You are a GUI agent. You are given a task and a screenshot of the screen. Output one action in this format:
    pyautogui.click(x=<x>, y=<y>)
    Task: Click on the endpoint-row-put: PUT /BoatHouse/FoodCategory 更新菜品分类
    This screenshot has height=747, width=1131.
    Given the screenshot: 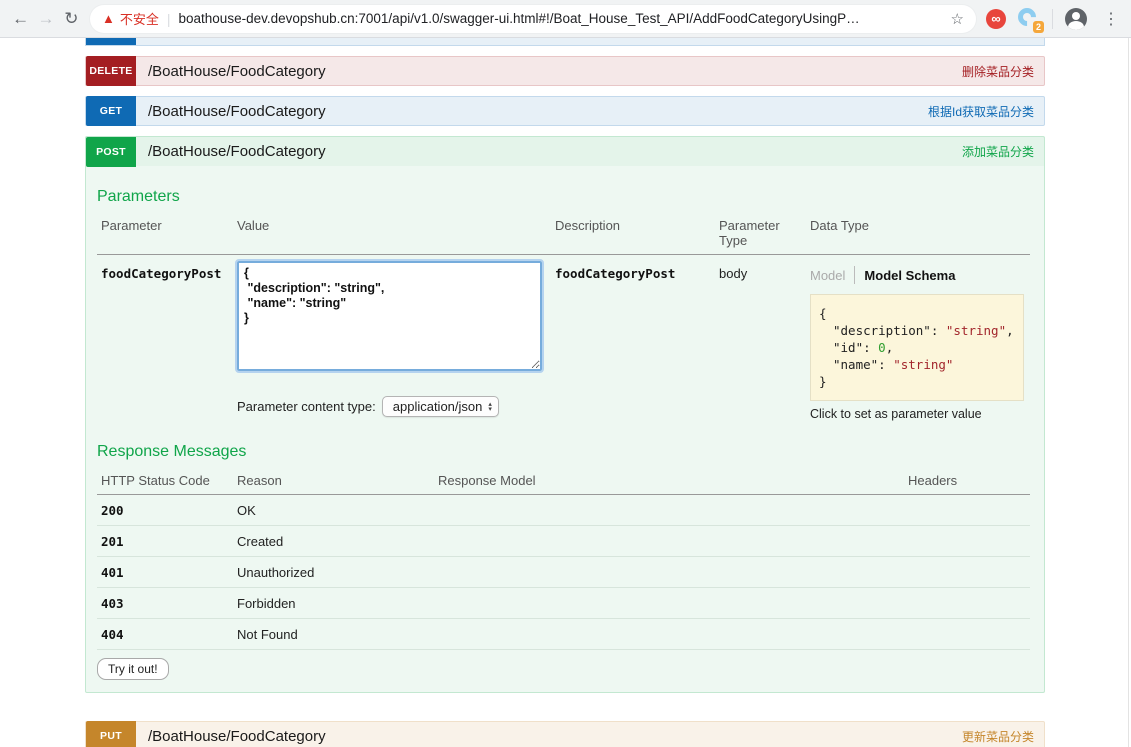 What is the action you would take?
    pyautogui.click(x=565, y=734)
    